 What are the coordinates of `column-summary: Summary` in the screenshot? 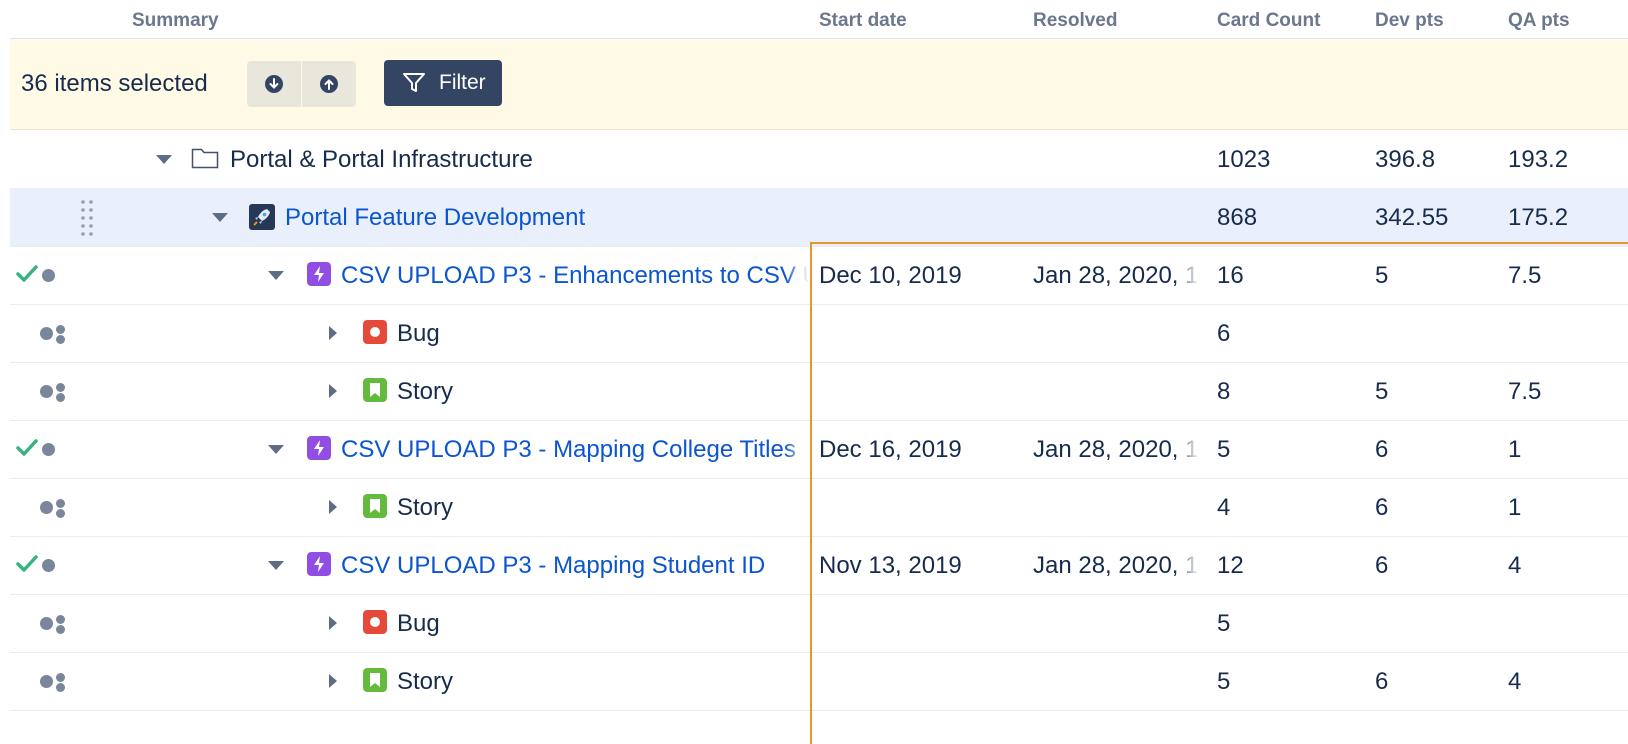 It's located at (175, 21).